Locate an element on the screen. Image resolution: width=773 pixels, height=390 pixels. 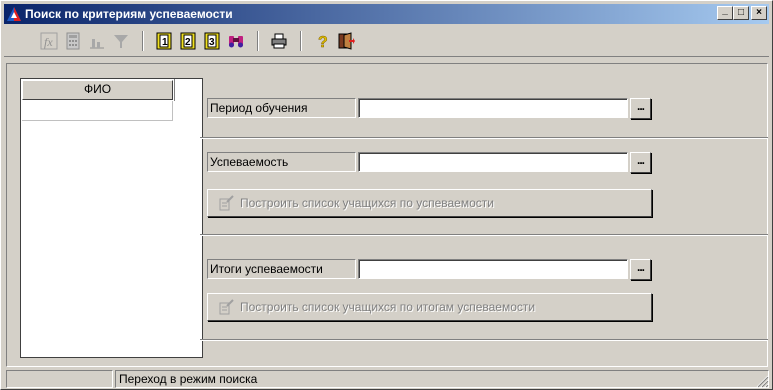
minimize-button: _ is located at coordinates (725, 13).